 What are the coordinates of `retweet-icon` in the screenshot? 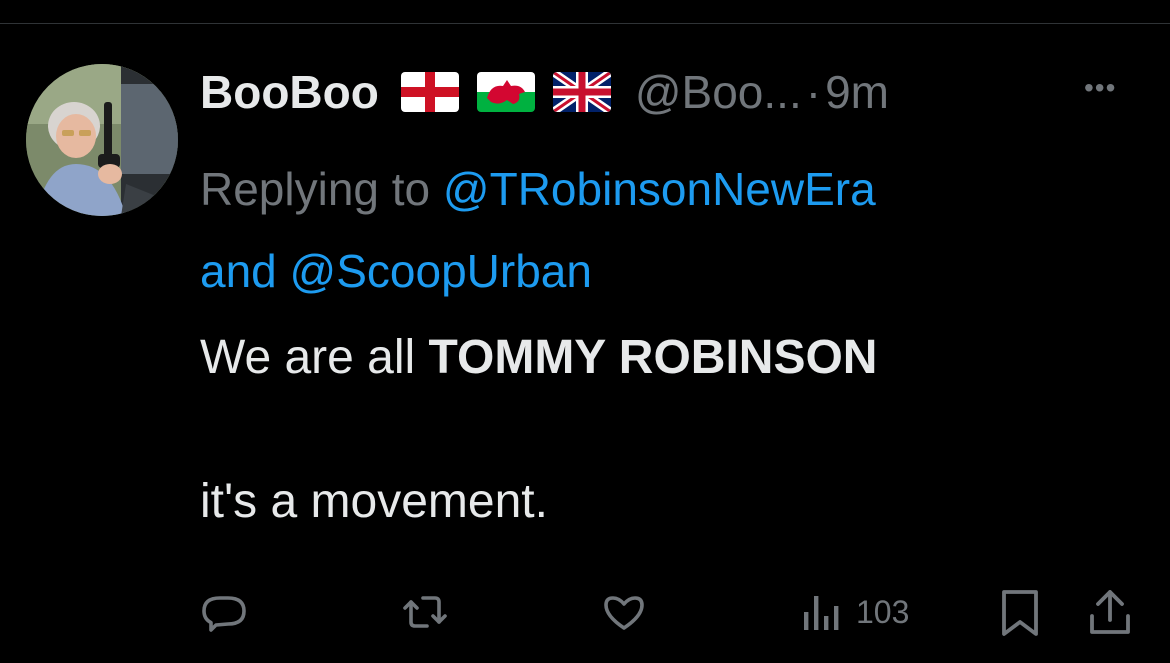 It's located at (425, 612).